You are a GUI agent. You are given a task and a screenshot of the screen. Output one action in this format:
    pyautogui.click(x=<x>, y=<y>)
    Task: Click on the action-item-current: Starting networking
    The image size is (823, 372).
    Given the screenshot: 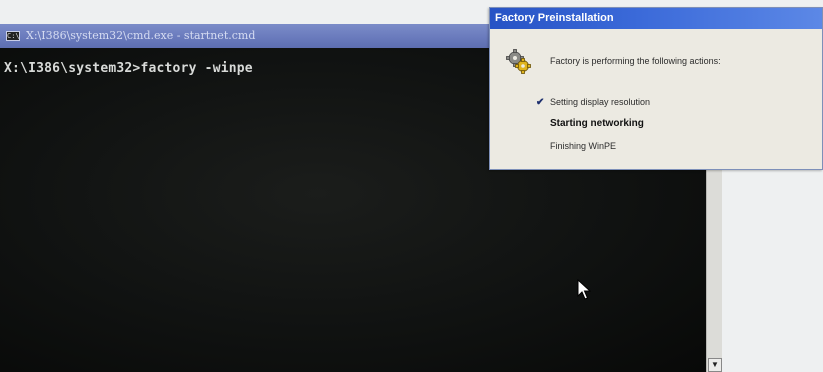 What is the action you would take?
    pyautogui.click(x=597, y=123)
    